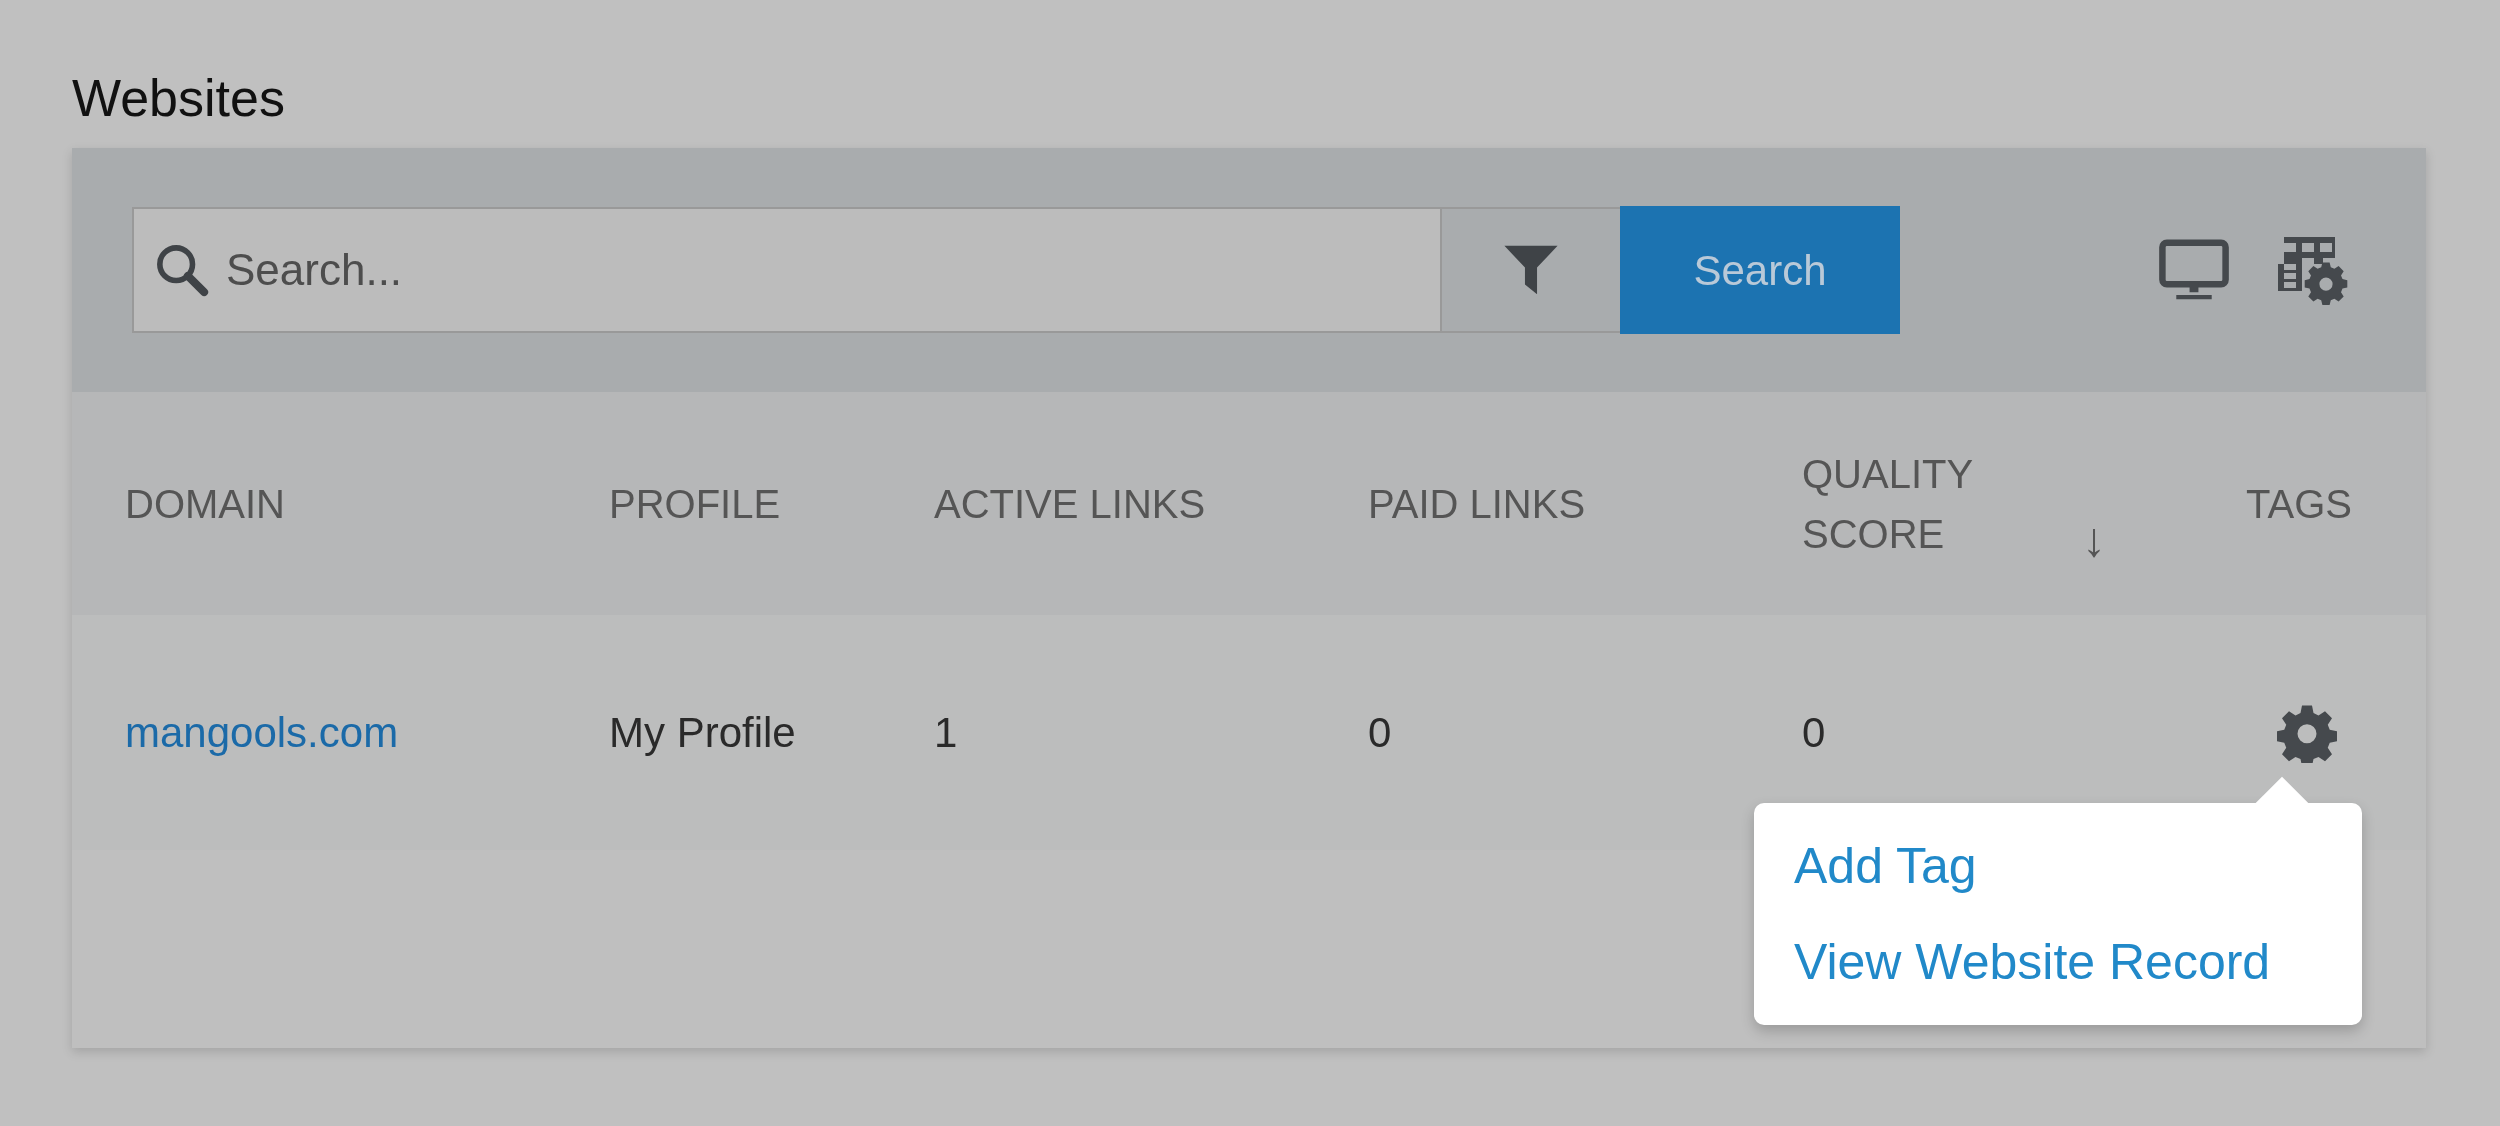  What do you see at coordinates (179, 98) in the screenshot?
I see `page-title: Websites` at bounding box center [179, 98].